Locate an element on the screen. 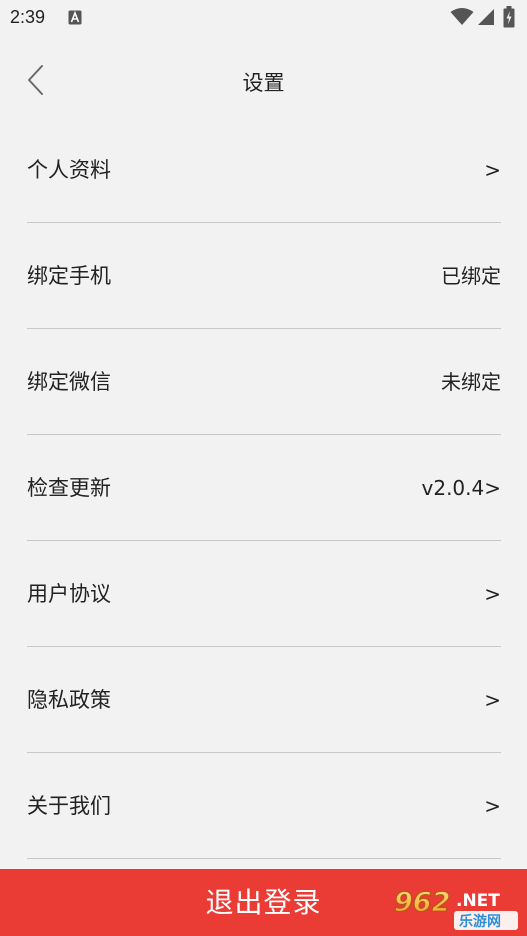 The height and width of the screenshot is (936, 527). wifi-icon is located at coordinates (462, 19).